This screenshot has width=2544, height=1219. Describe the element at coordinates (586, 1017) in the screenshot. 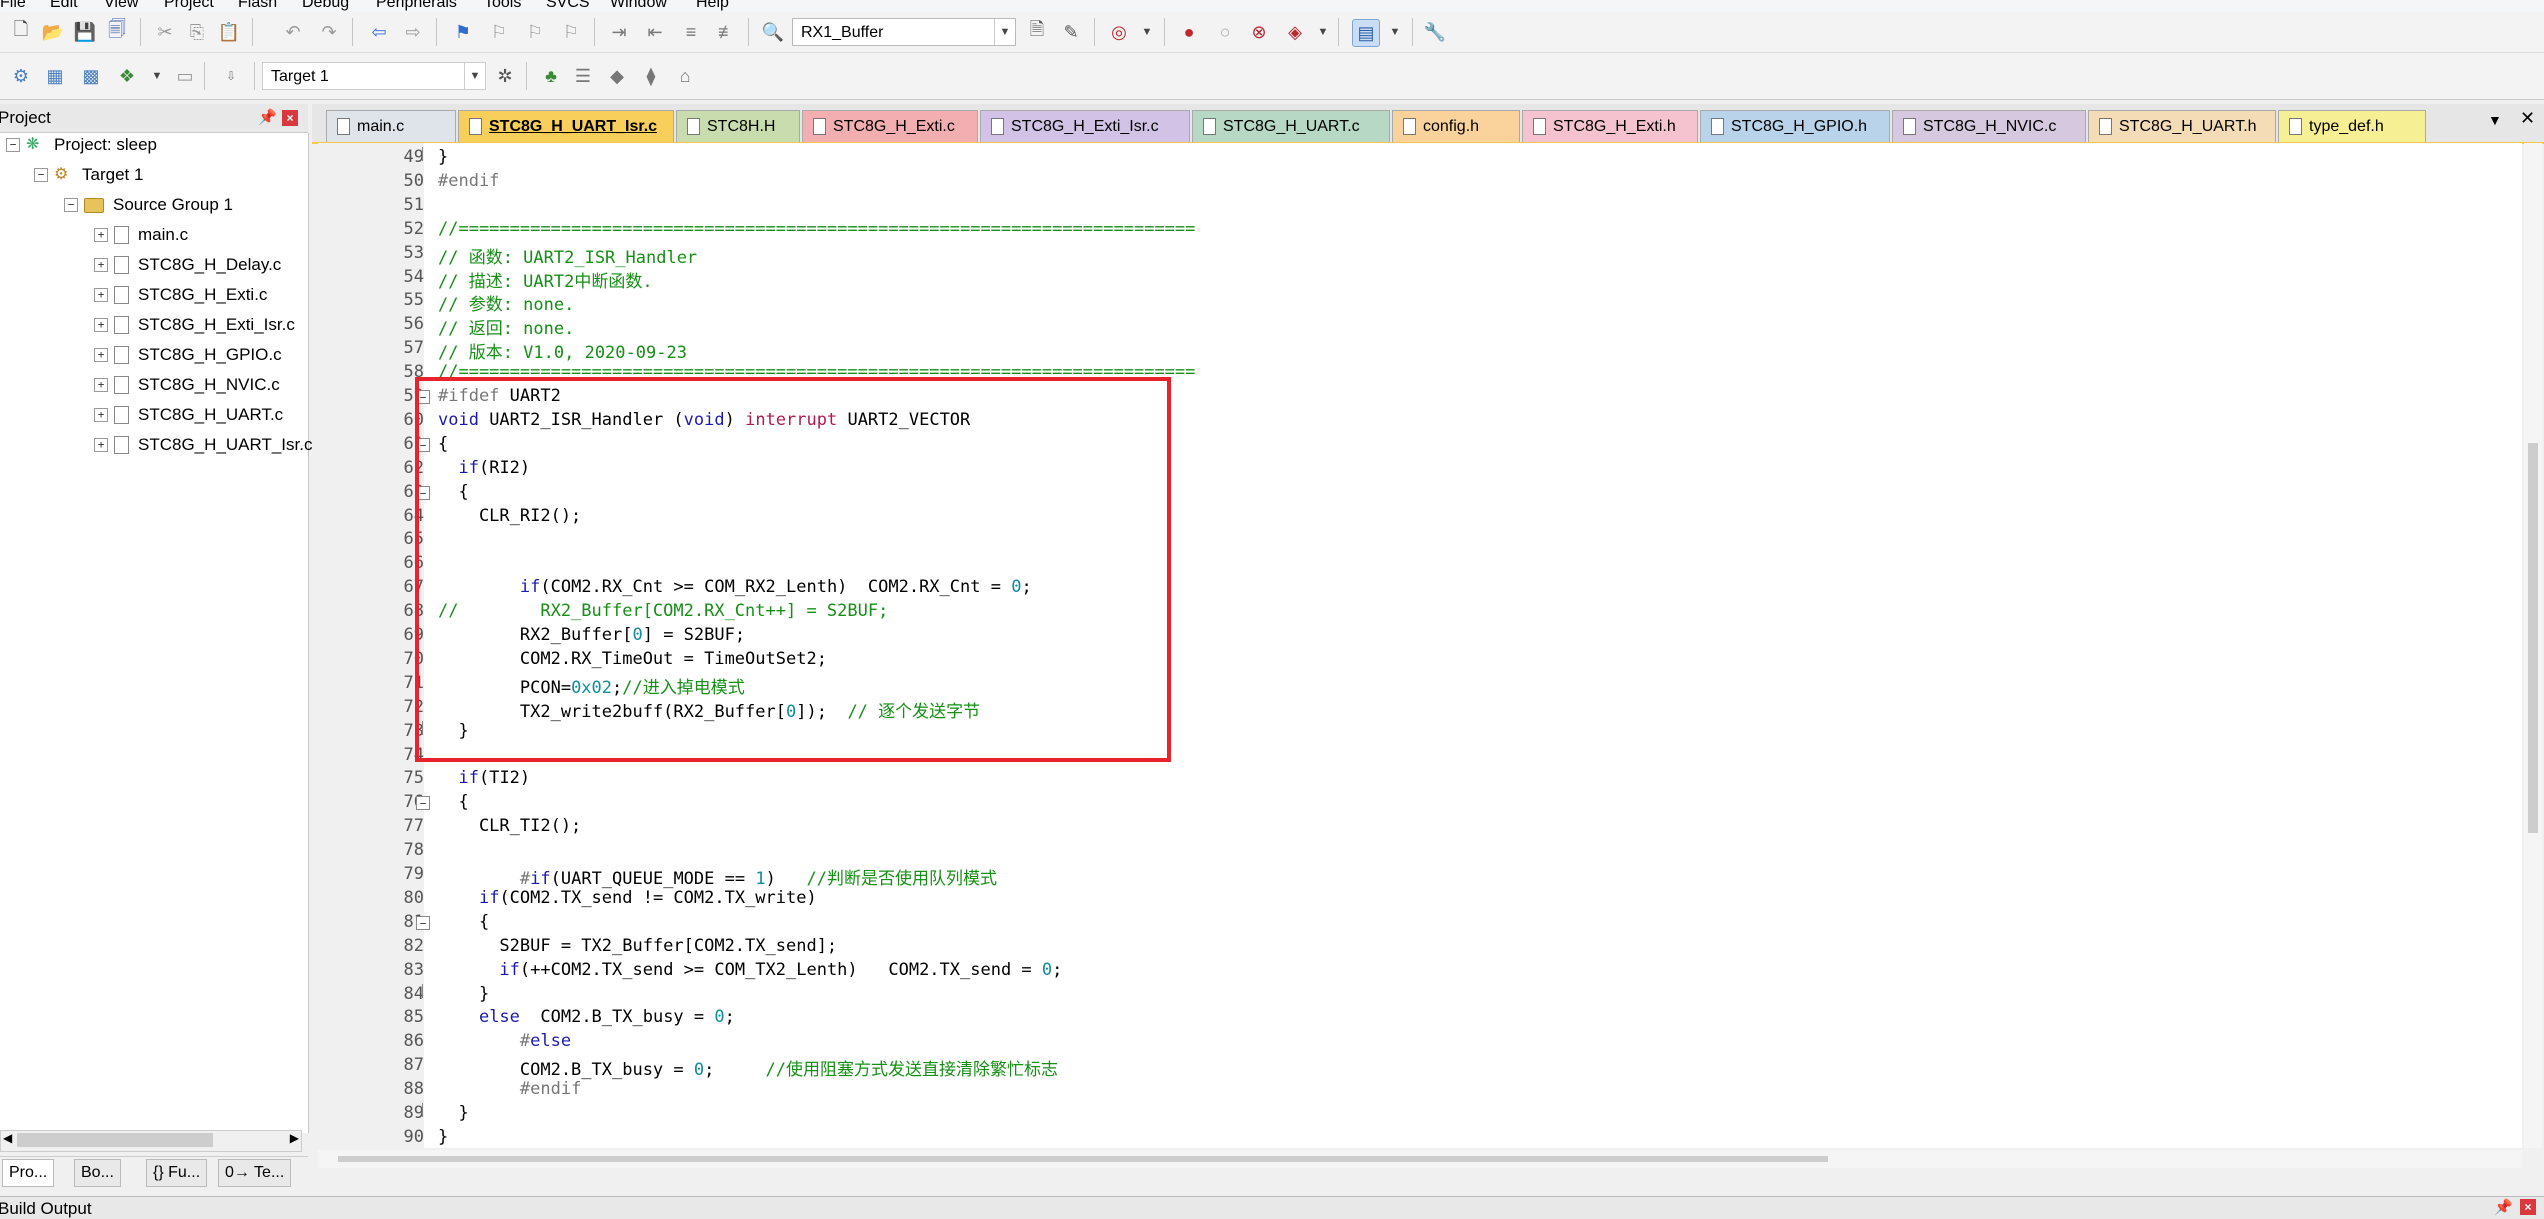

I see `code-line: else COM2.B_TX_busy = 0;` at that location.